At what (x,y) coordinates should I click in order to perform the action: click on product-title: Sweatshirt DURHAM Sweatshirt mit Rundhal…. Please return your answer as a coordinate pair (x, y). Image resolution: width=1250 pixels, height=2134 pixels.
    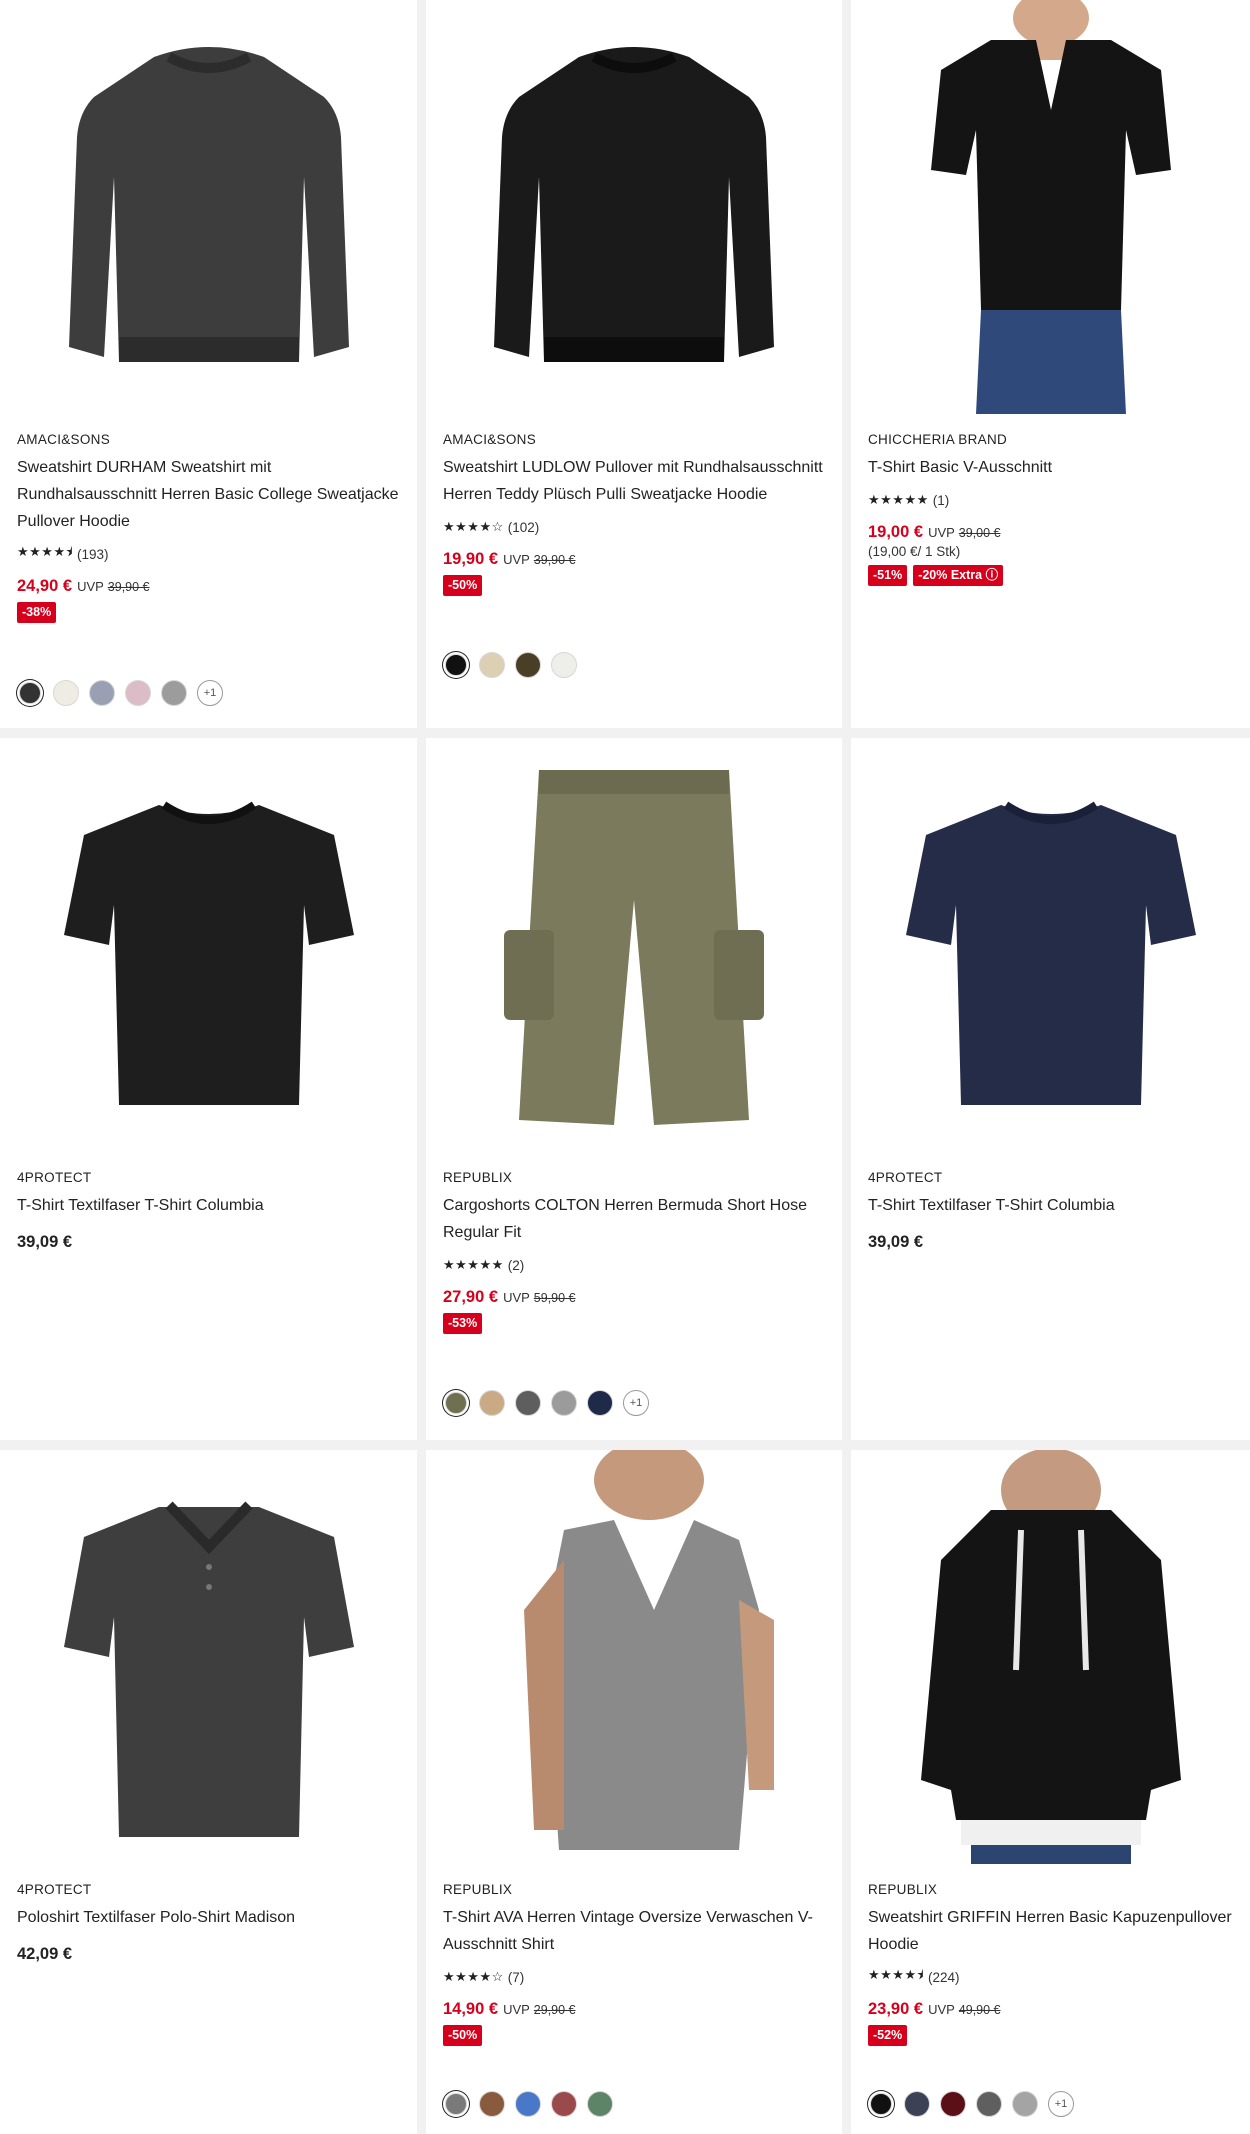
    Looking at the image, I should click on (210, 494).